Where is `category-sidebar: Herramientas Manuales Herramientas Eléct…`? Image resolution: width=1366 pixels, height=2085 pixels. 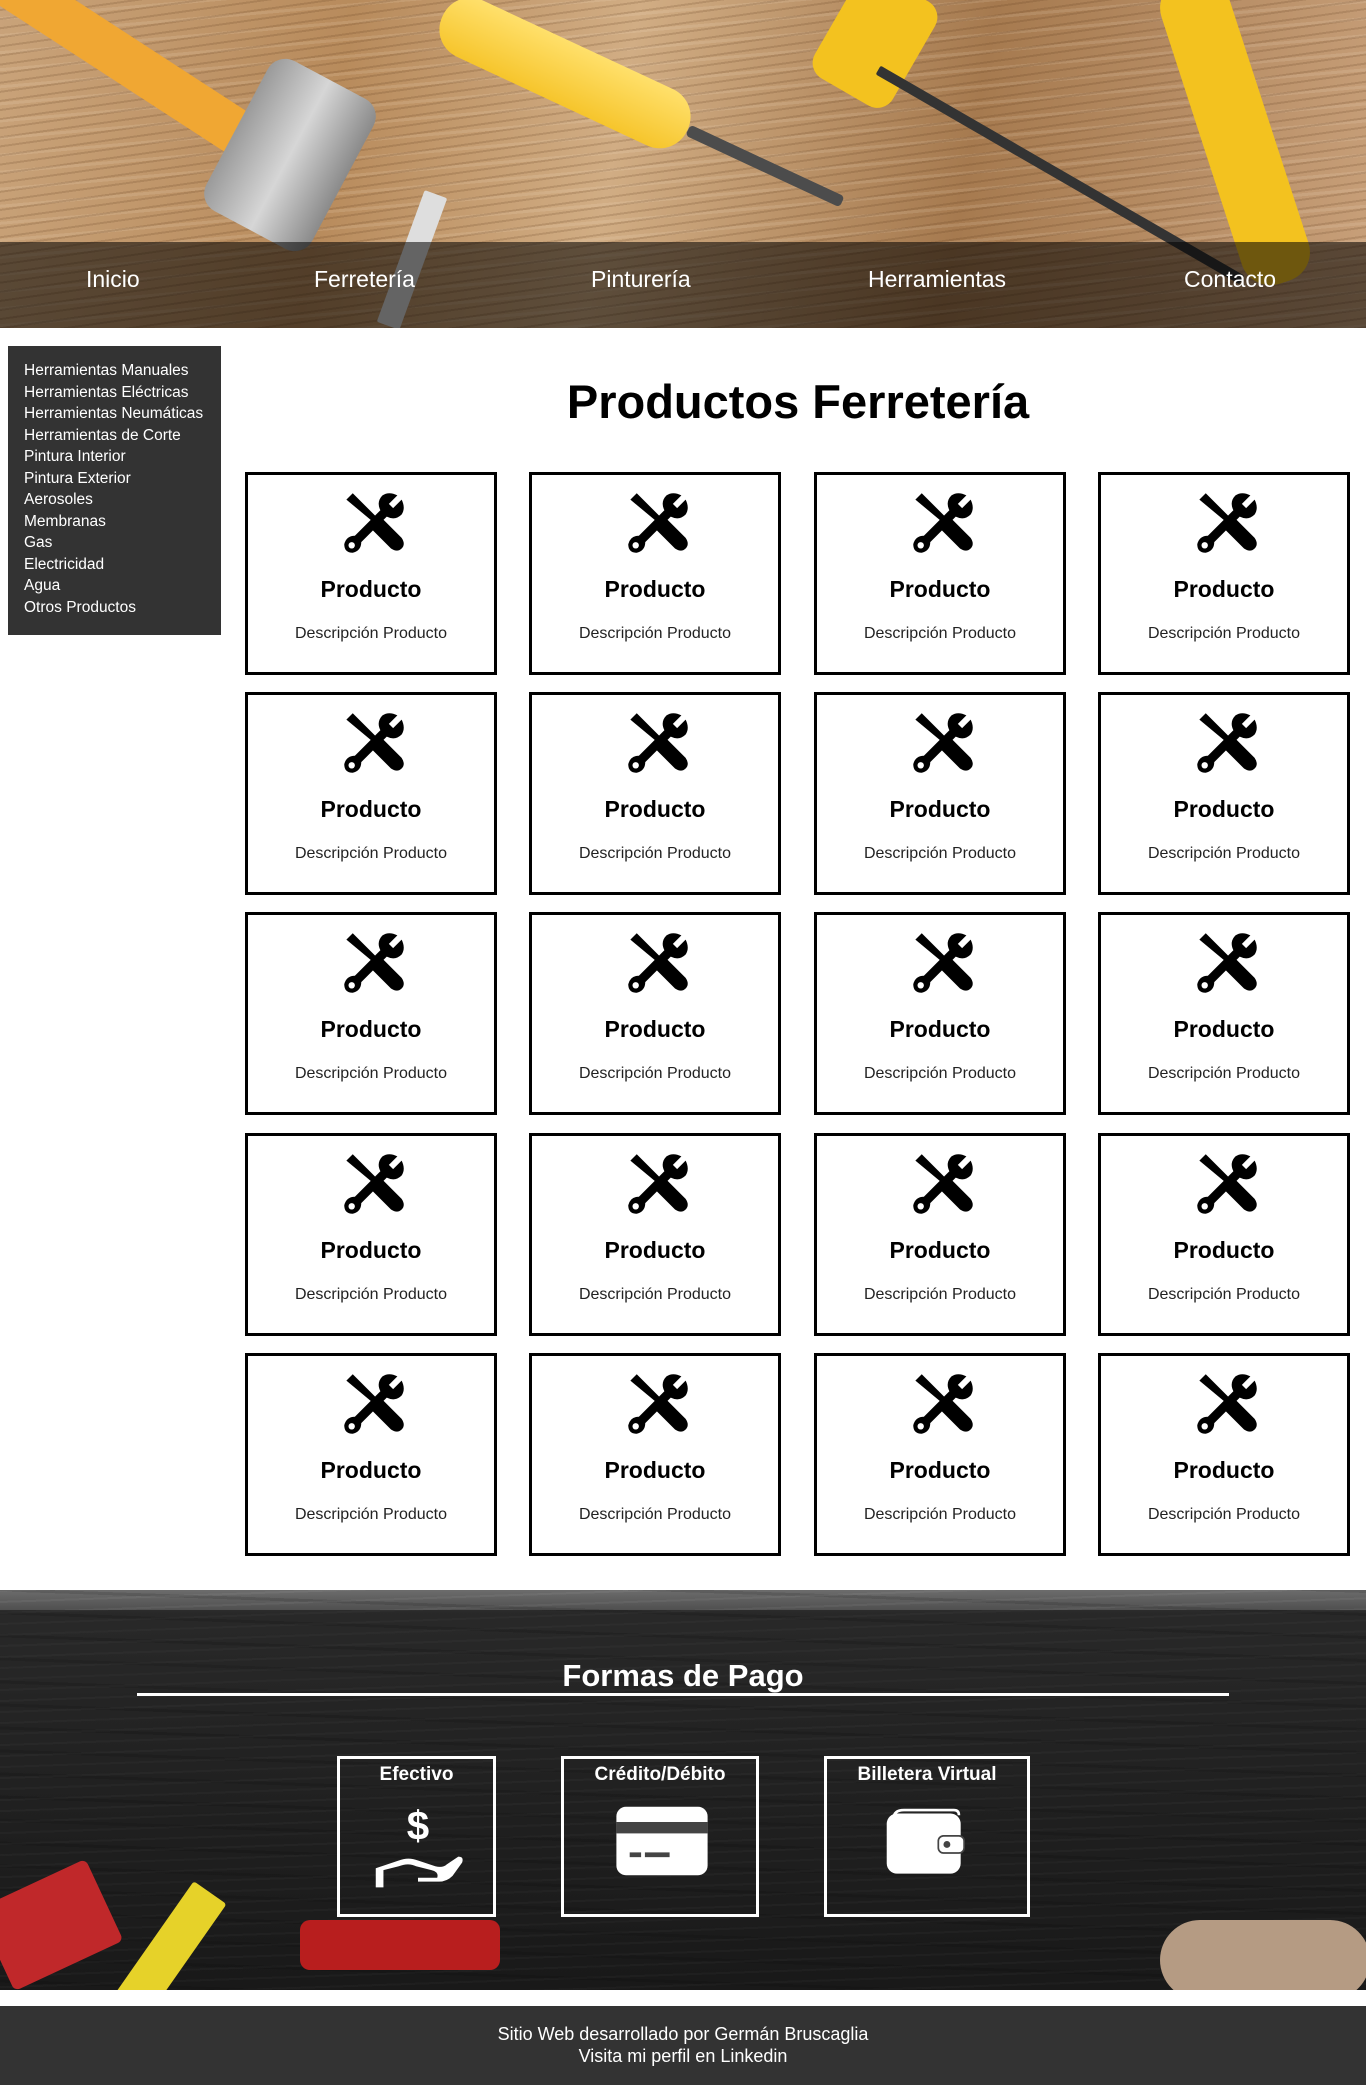
category-sidebar: Herramientas Manuales Herramientas Eléct… is located at coordinates (114, 490).